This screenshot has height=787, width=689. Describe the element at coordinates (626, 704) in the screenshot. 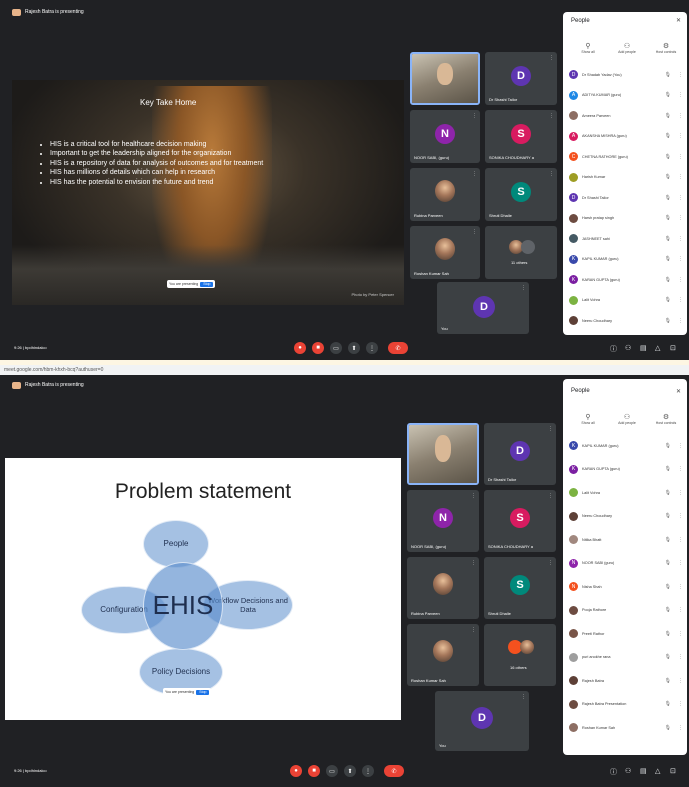

I see `participant-list-item: Rajesh Batra Presentation 🎙 ⋮` at that location.